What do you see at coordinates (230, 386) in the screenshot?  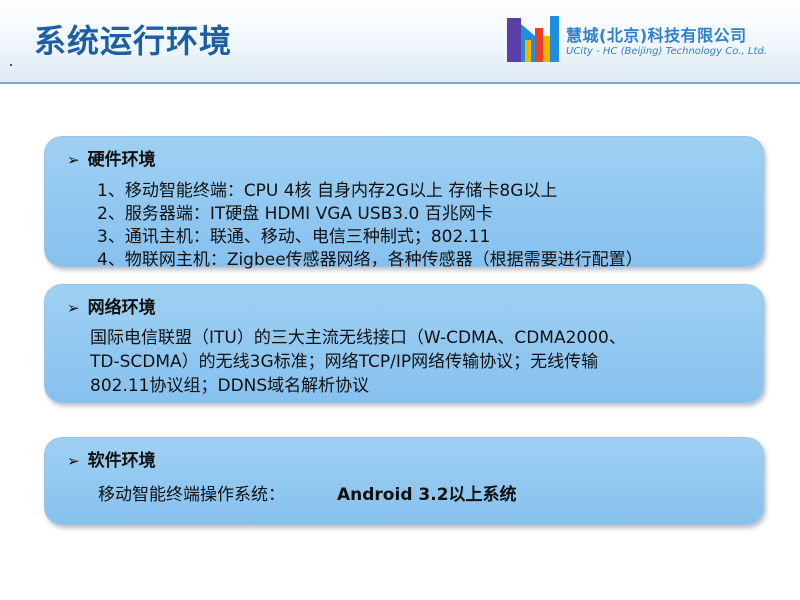 I see `network-line-3: 802.11协议组；DDNS域名解析协议` at bounding box center [230, 386].